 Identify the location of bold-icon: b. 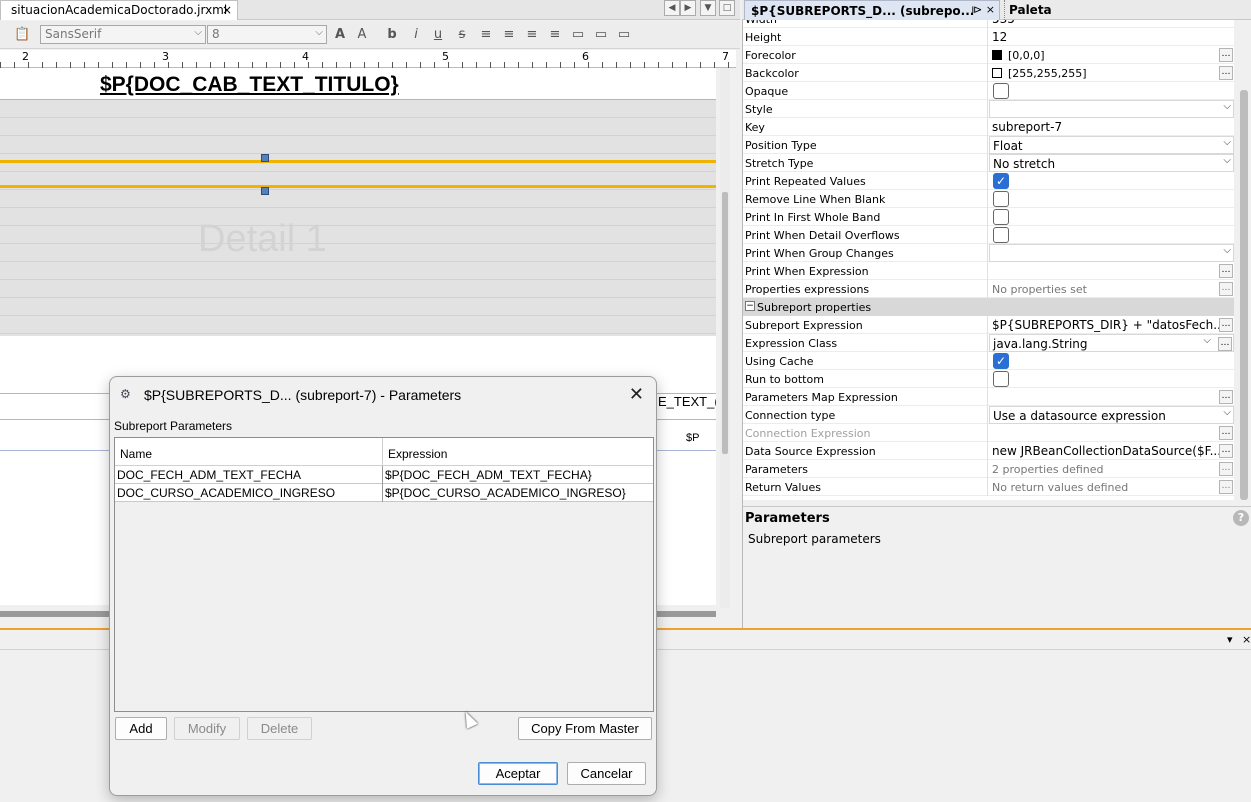
(392, 35).